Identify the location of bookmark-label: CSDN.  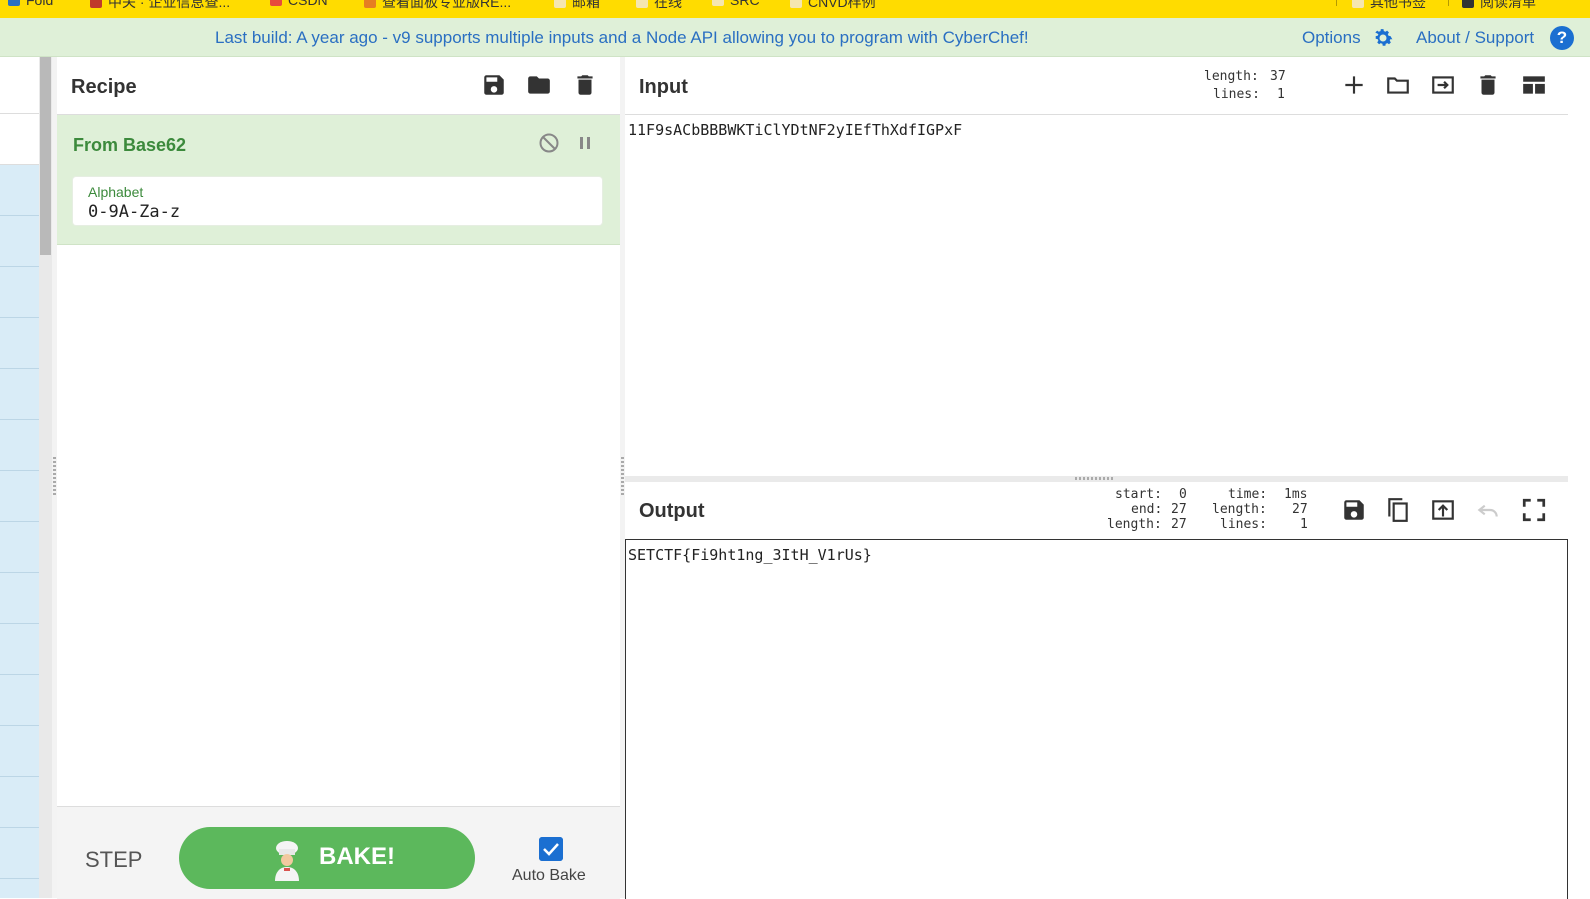
(308, 4).